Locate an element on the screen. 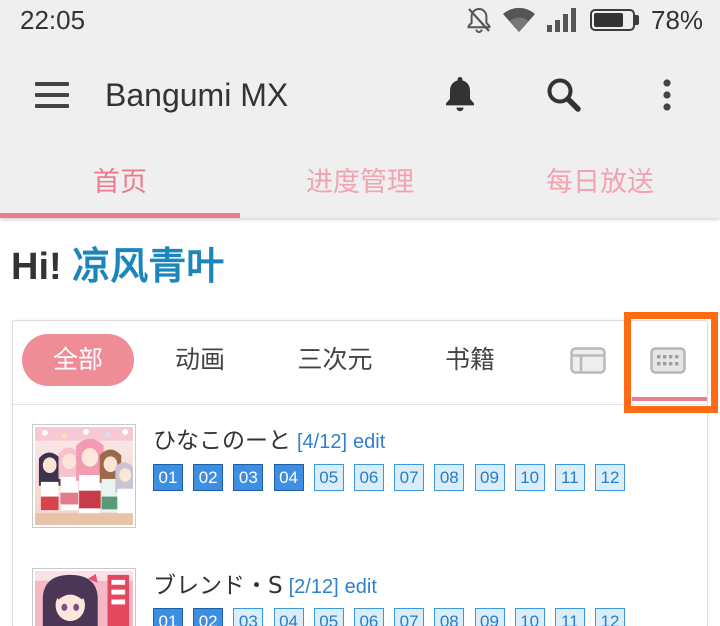 Image resolution: width=720 pixels, height=626 pixels. status-time: 22:05 is located at coordinates (53, 20).